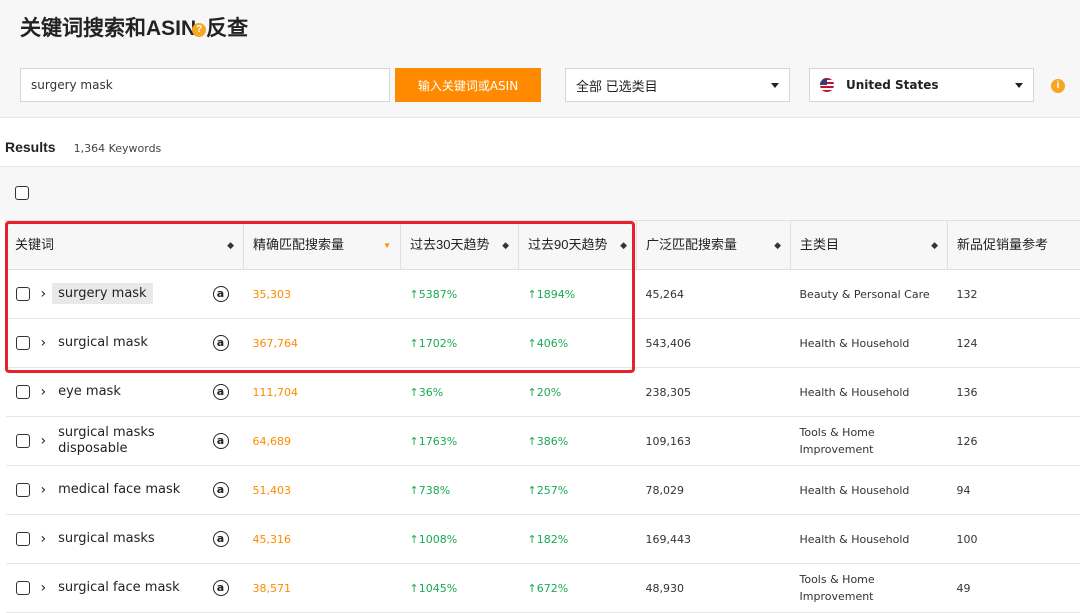  I want to click on keyword-text: surgical masks, so click(135, 539).